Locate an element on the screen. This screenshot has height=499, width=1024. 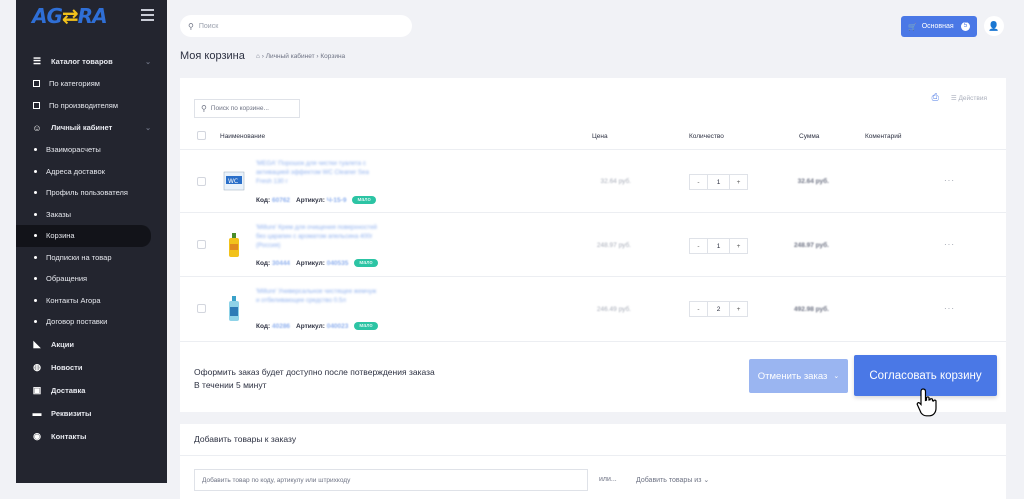
sidebar-item-orders: Заказы is located at coordinates (91, 215).